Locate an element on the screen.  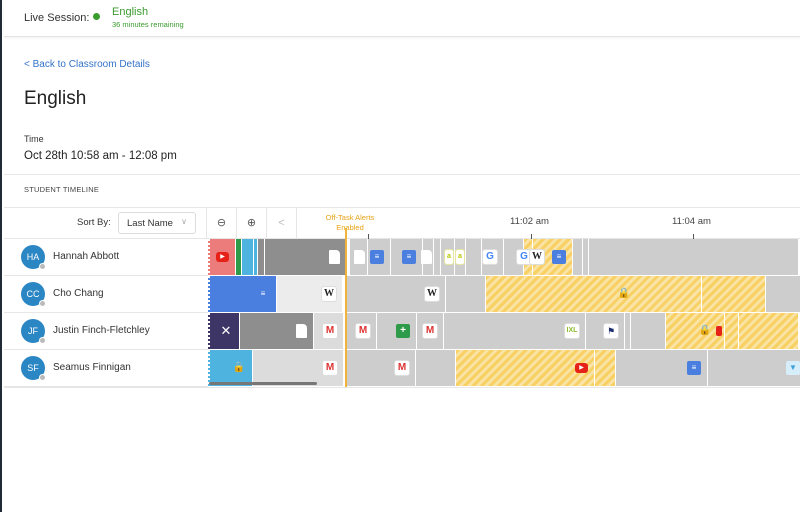
google-icon: G is located at coordinates (524, 257).